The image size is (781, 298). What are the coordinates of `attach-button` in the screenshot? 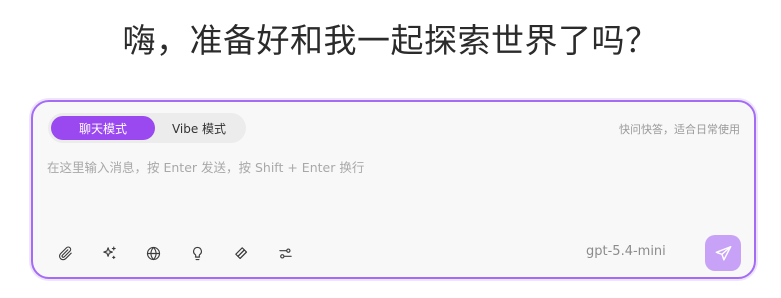 It's located at (65, 253).